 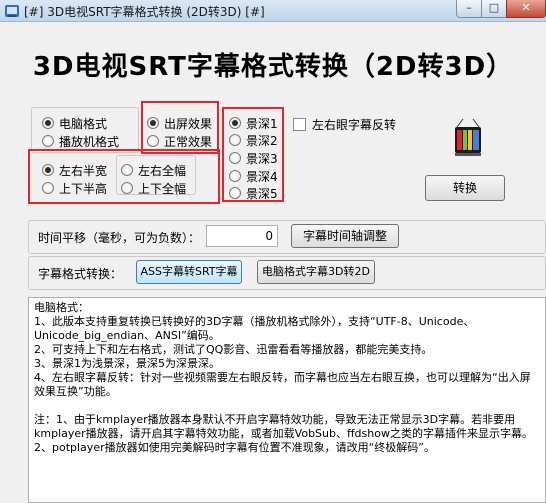 I want to click on pc-3d-to-2d-button: 电脑格式字幕3D转2D, so click(x=316, y=272).